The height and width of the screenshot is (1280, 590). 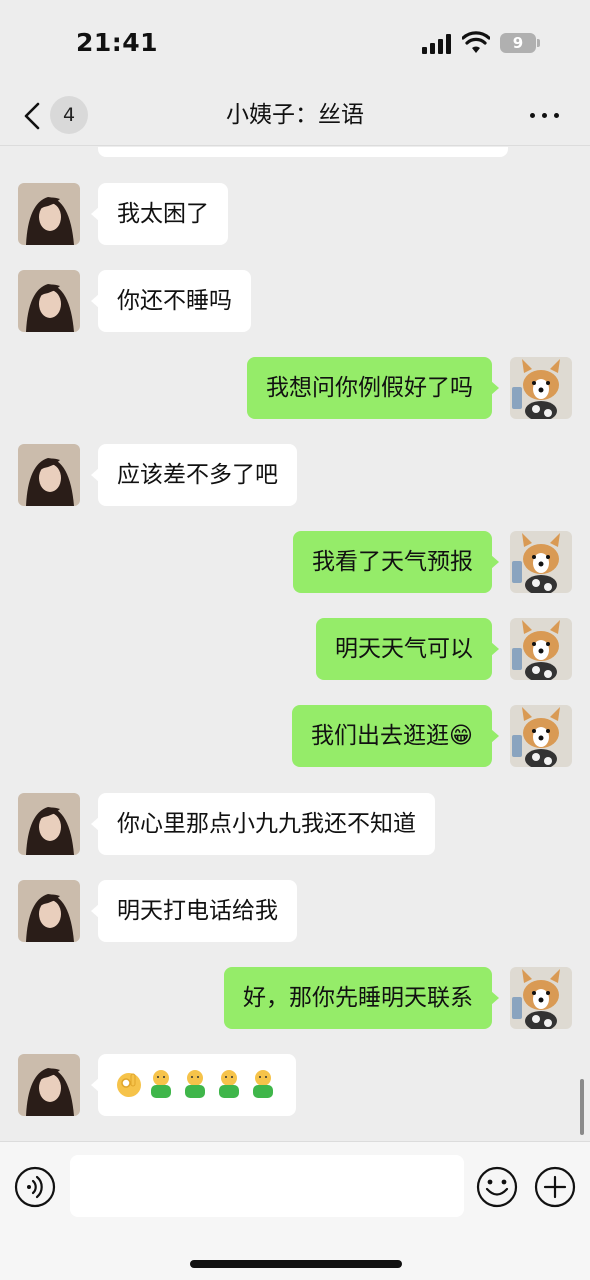 I want to click on message-bubble-incoming: 你心里那点小九九我还不知道, so click(x=263, y=824).